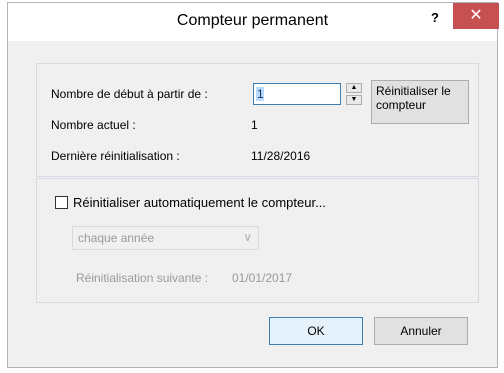 The width and height of the screenshot is (504, 373). I want to click on spin-down-icon: ▼, so click(354, 100).